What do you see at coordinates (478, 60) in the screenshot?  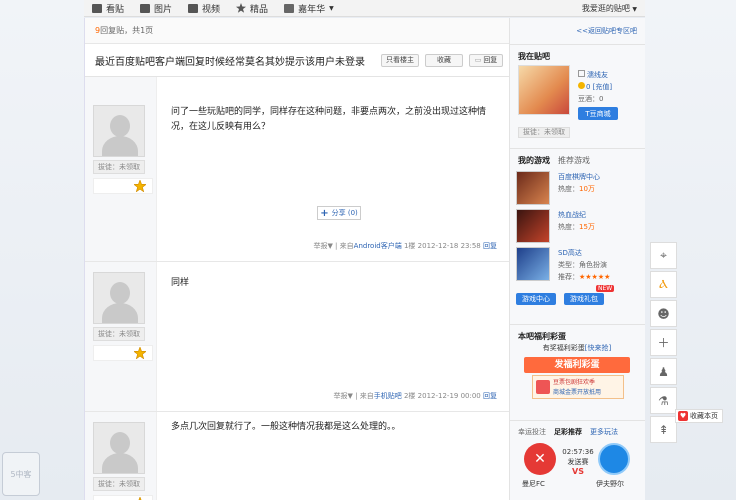 I see `reply-icon: ▭` at bounding box center [478, 60].